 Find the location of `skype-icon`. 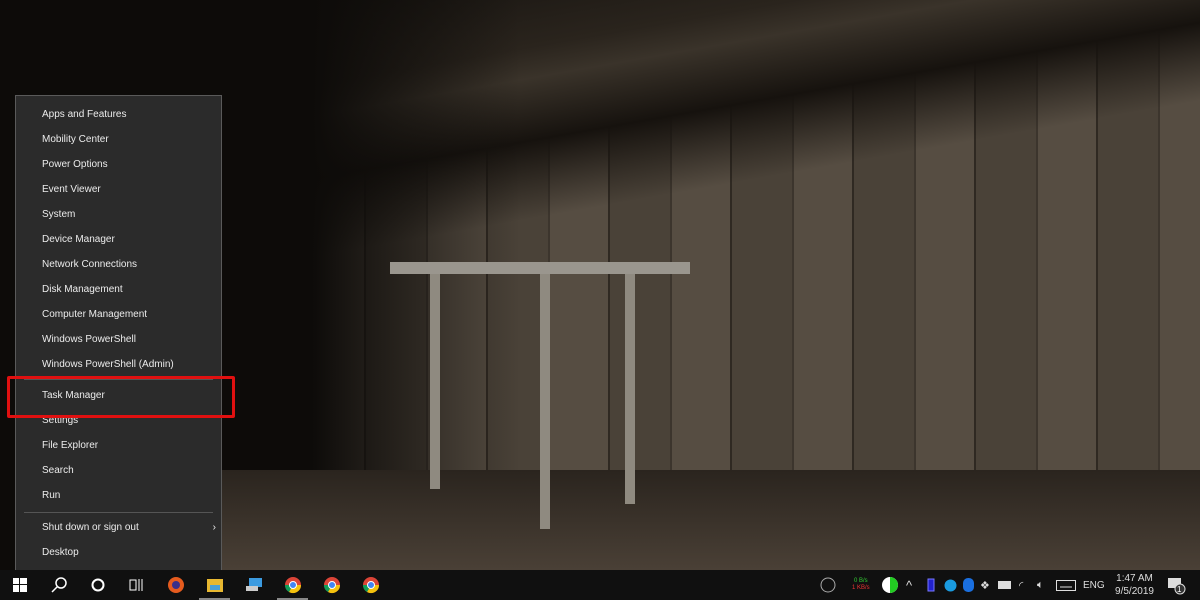

skype-icon is located at coordinates (950, 585).